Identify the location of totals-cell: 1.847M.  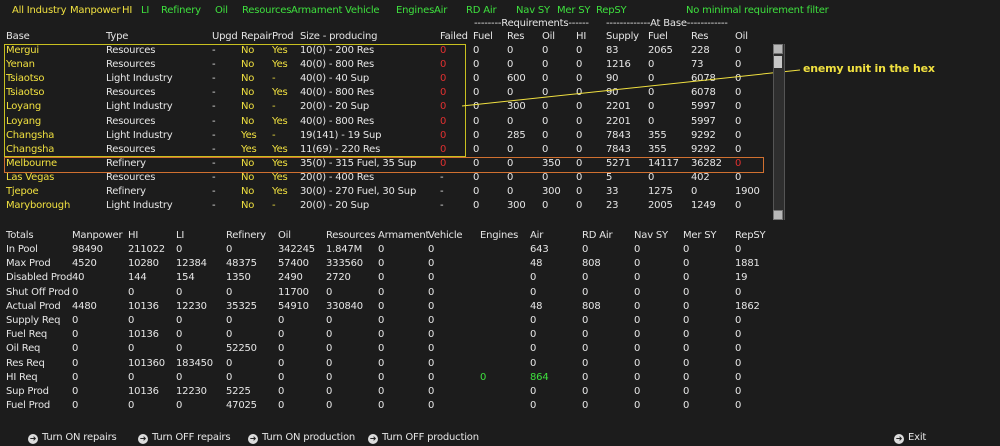
(344, 249).